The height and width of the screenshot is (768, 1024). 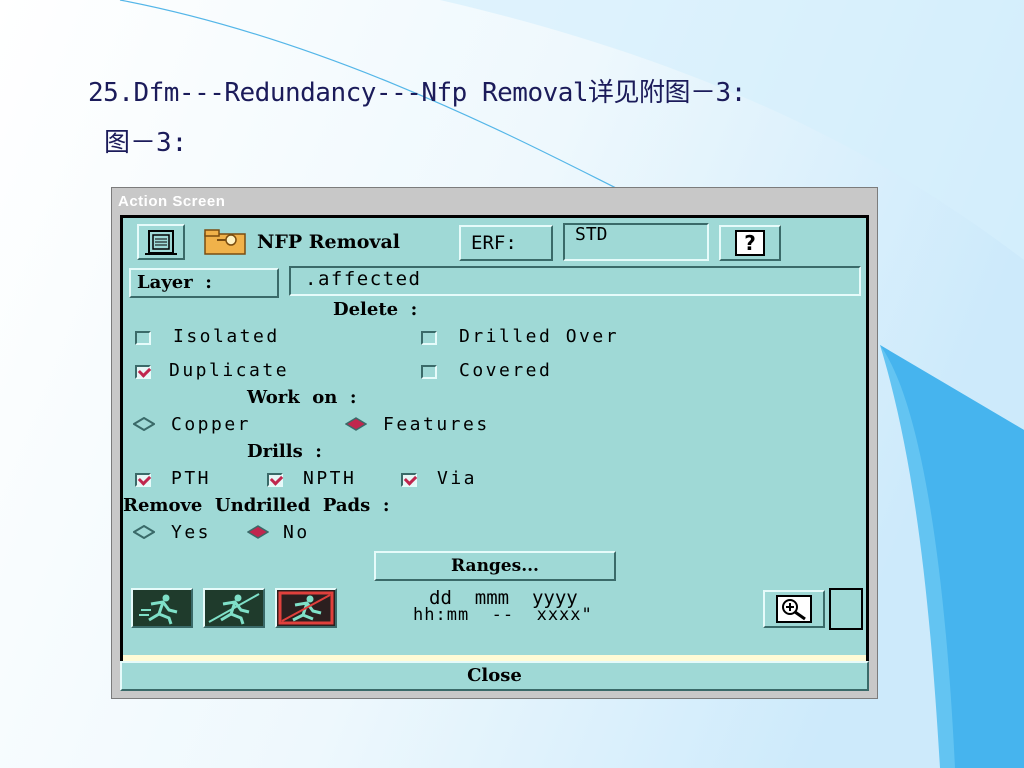 I want to click on npth-checkbox, so click(x=275, y=480).